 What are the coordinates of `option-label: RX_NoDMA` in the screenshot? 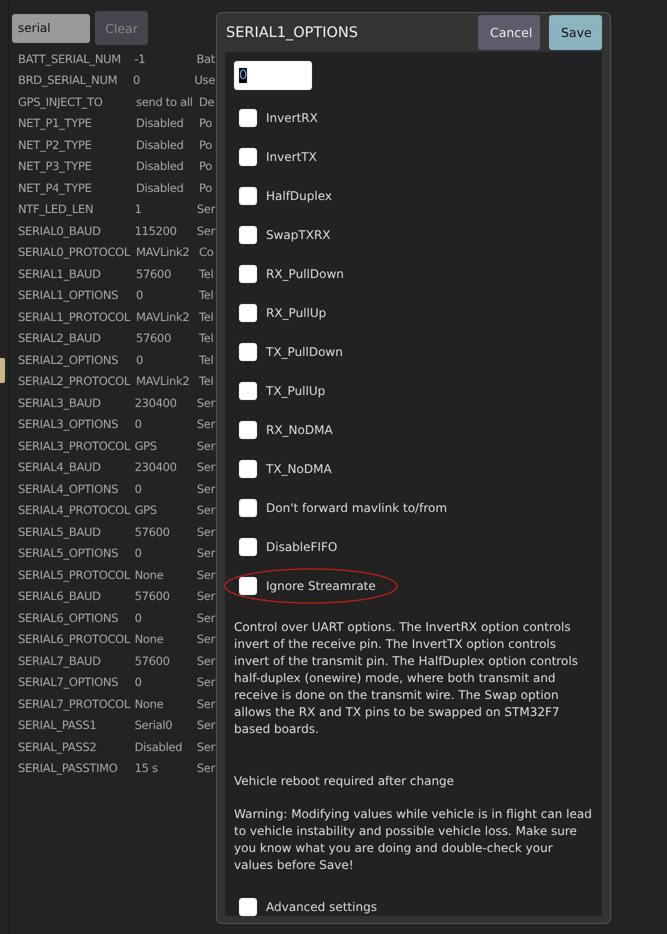 It's located at (299, 430).